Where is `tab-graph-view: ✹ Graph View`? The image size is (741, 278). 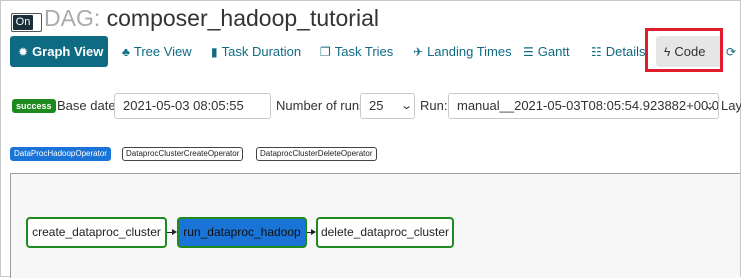
tab-graph-view: ✹ Graph View is located at coordinates (59, 51).